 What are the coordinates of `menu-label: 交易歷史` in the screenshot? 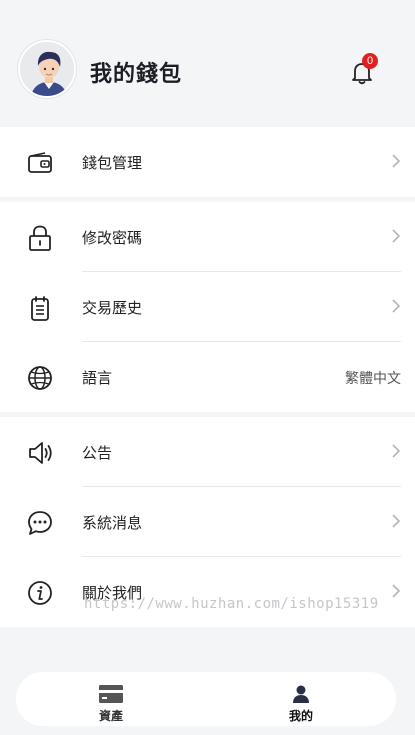 It's located at (112, 308).